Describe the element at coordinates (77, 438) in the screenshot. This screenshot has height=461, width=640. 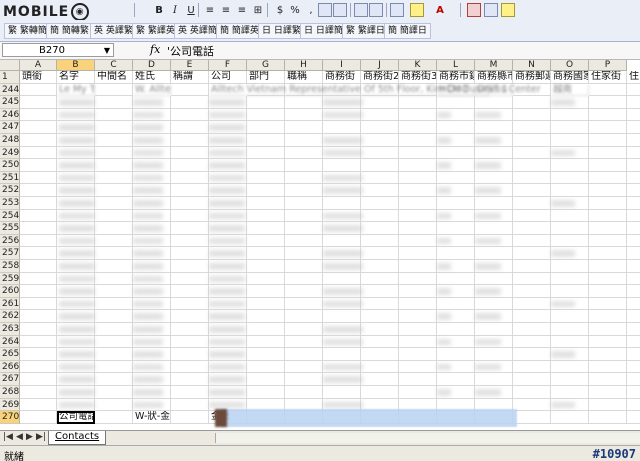
I see `sheet-tab-contacts: Contacts` at that location.